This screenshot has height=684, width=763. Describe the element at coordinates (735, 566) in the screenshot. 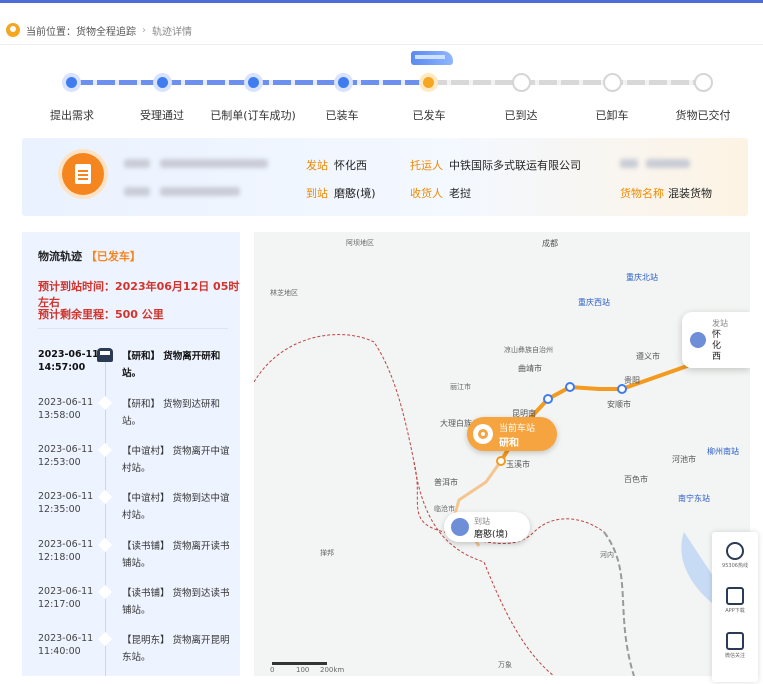

I see `hotline-label: 95306热线` at that location.